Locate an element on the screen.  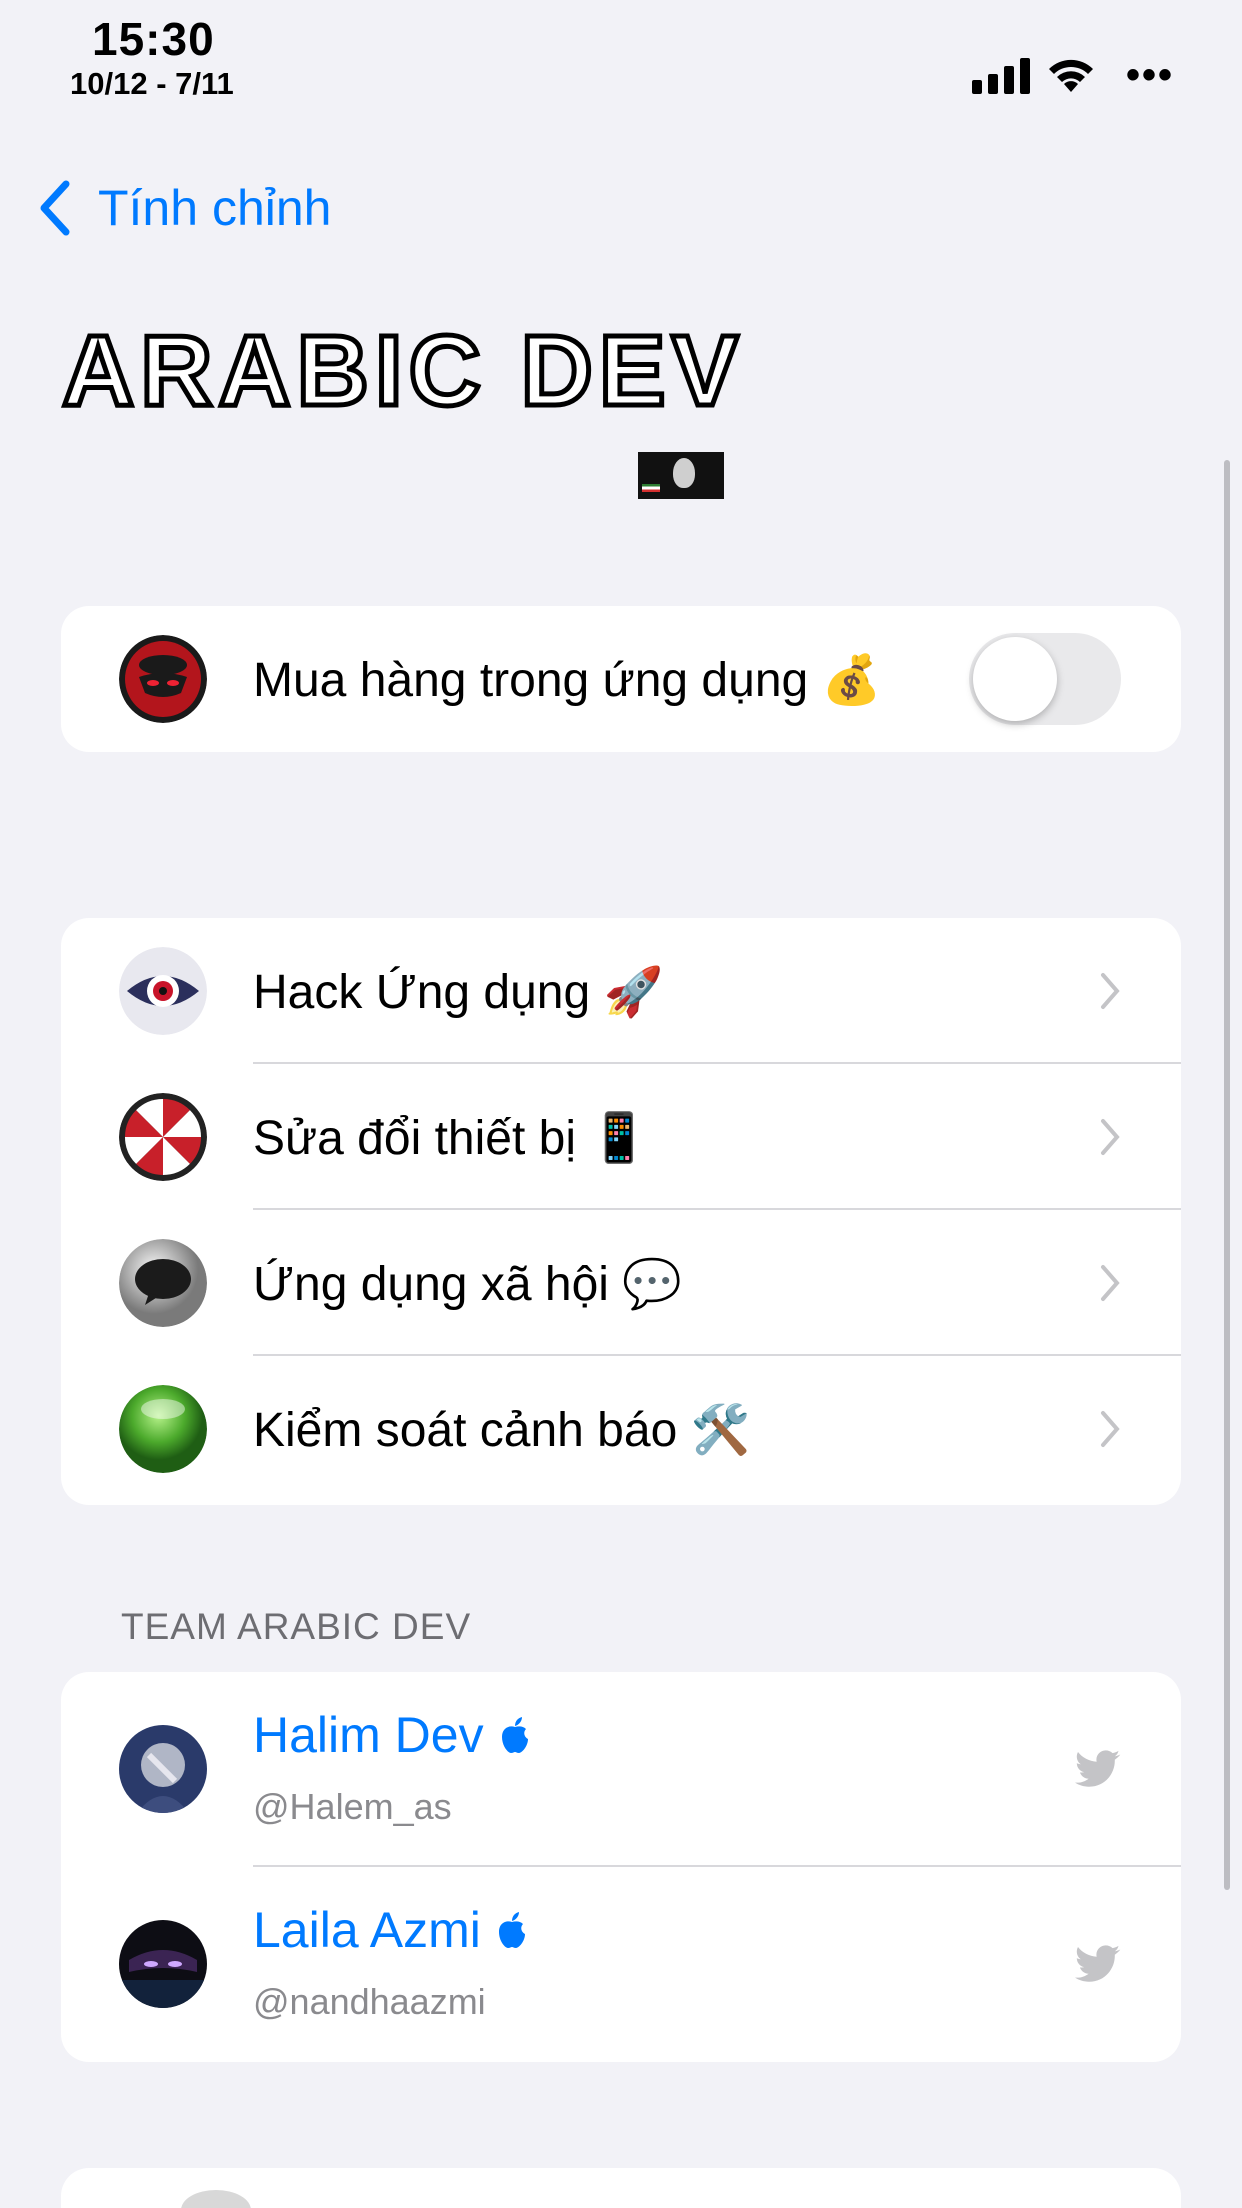
team-member-row: Laila Azmi @nandhaazmi is located at coordinates (621, 1964).